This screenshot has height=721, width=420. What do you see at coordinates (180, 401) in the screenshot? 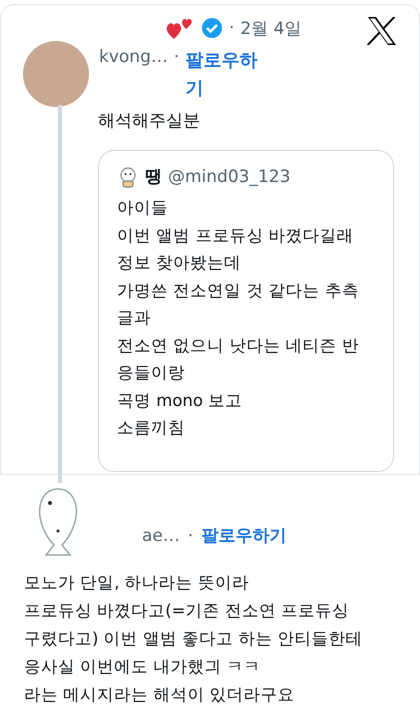
I see `quoted-text-line: 곡명 mono 보고` at bounding box center [180, 401].